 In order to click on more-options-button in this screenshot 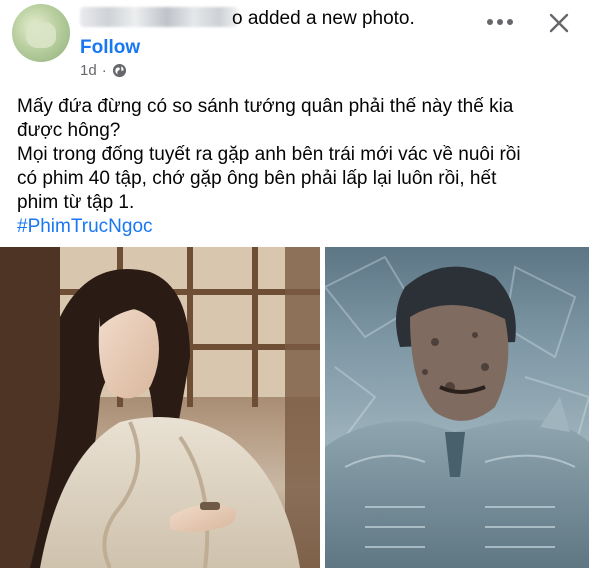, I will do `click(500, 22)`.